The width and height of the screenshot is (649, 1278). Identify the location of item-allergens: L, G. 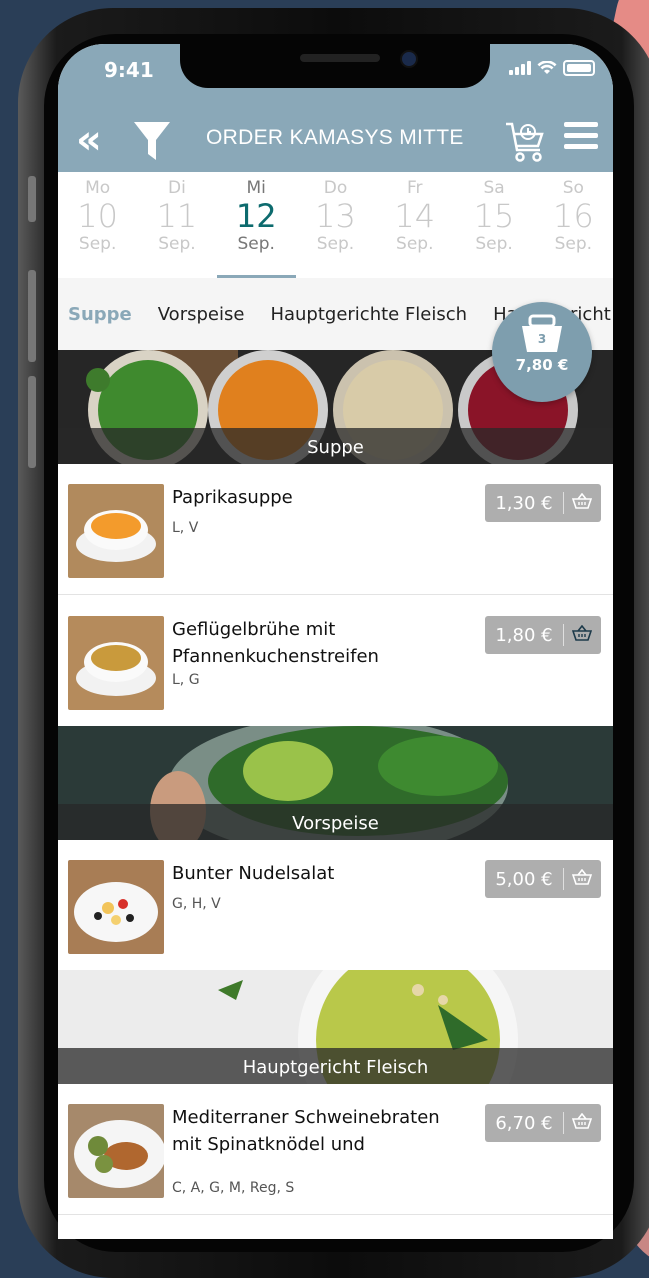
(186, 680).